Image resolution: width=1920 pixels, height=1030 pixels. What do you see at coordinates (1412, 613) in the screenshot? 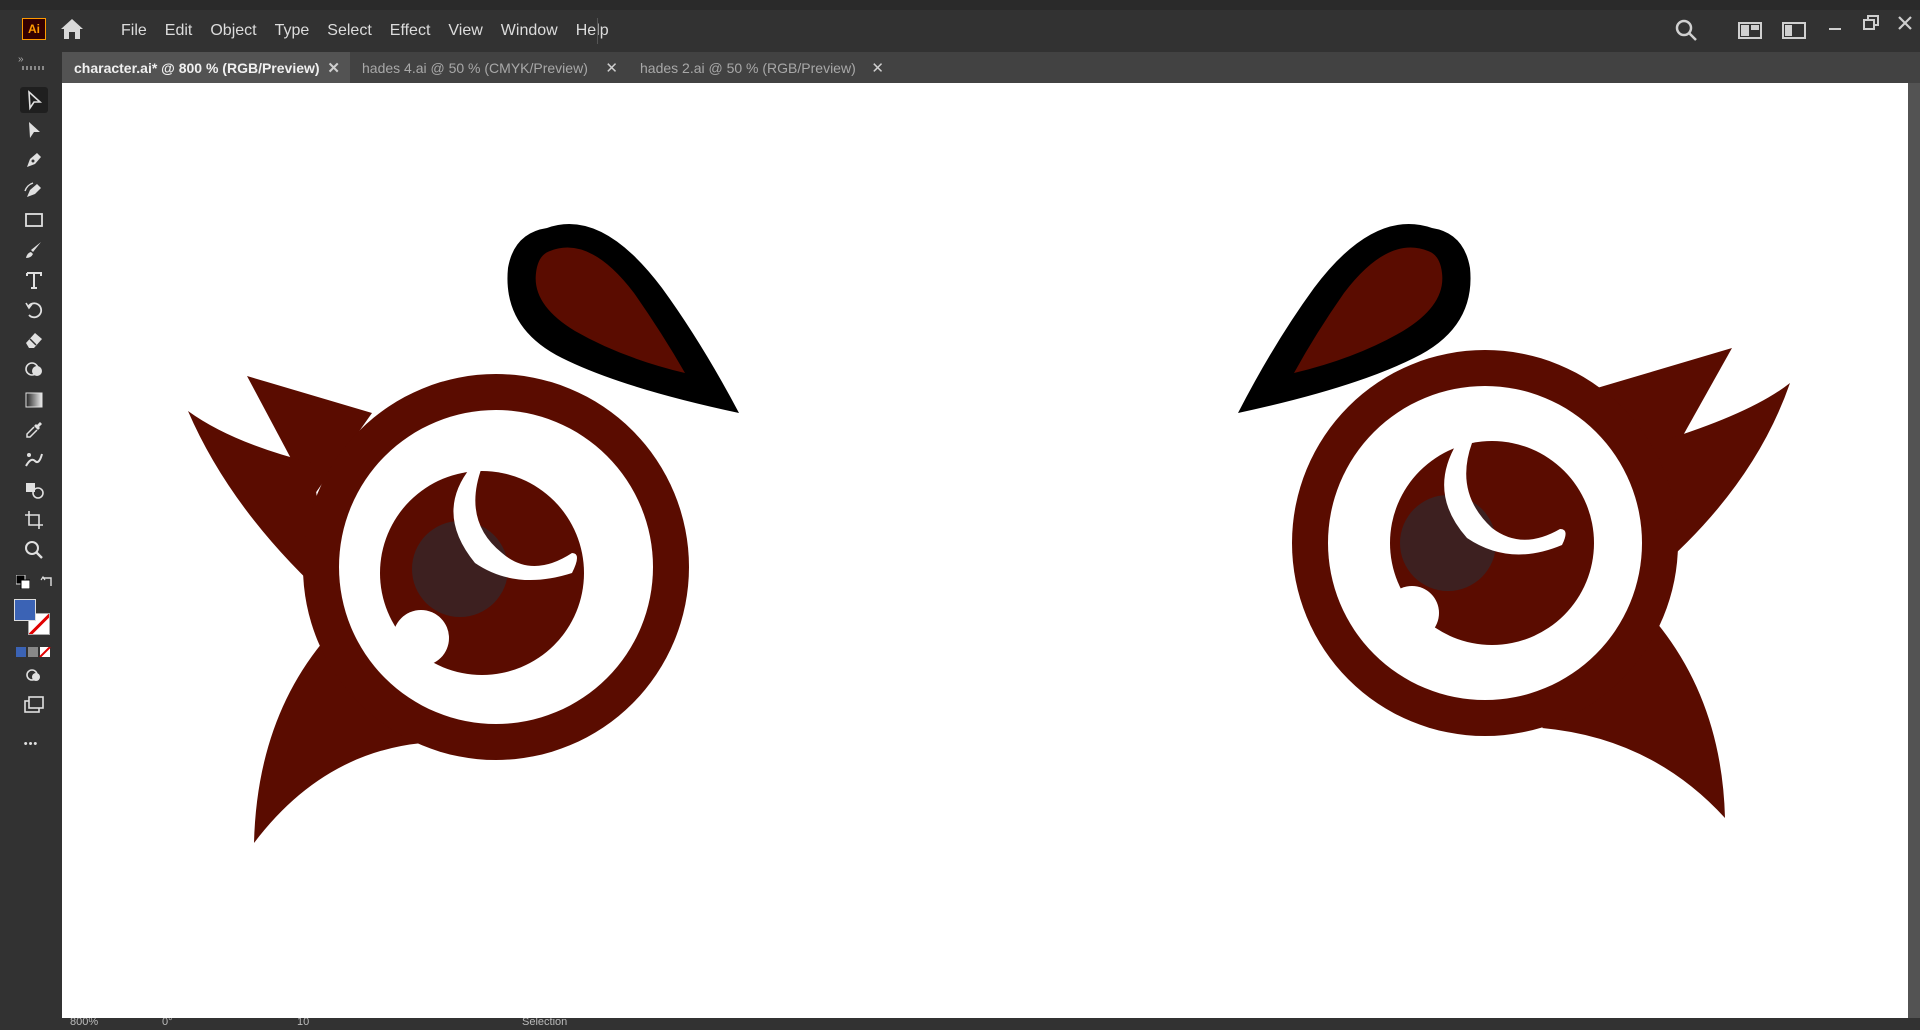
I see `right-eye-highlight-small` at bounding box center [1412, 613].